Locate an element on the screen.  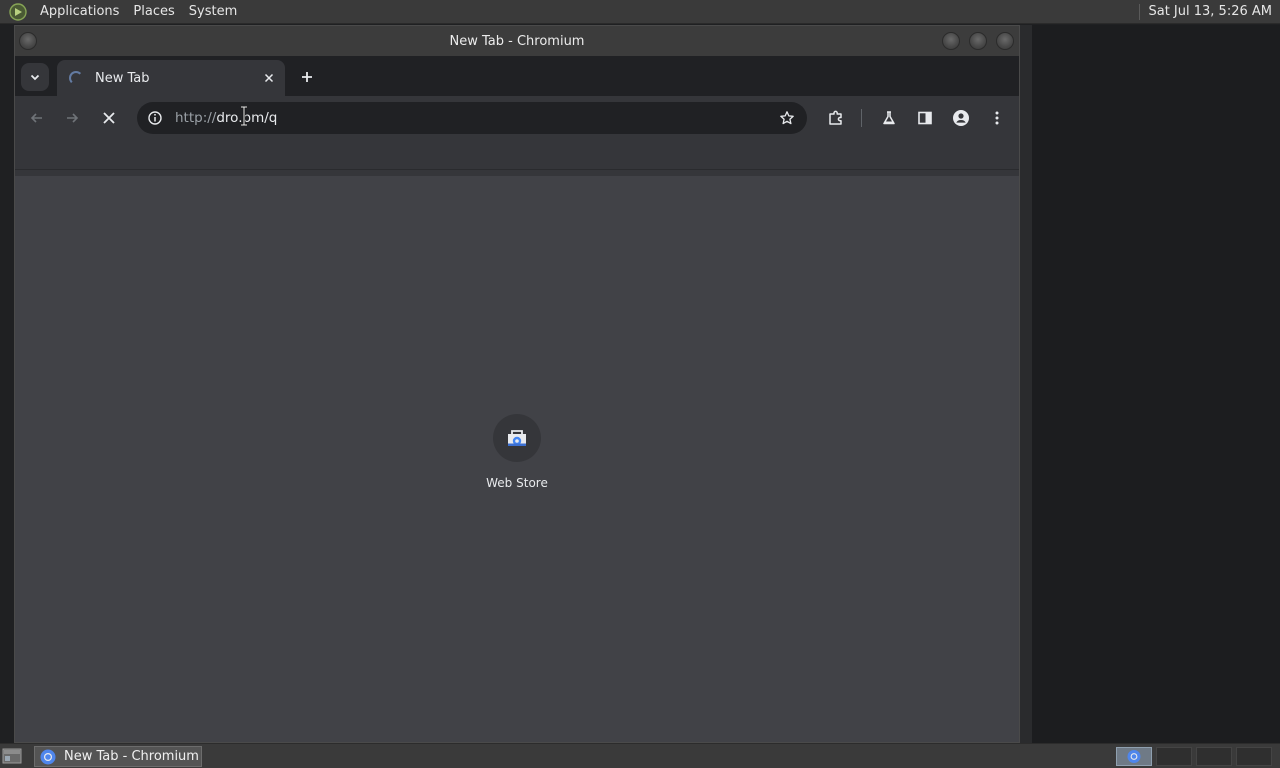
maximize-button is located at coordinates (978, 41).